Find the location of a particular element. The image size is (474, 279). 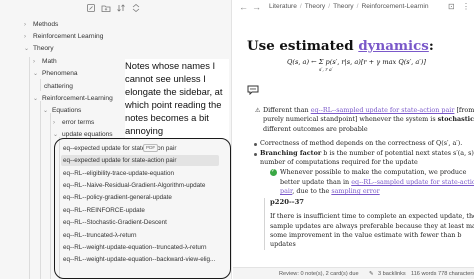

file-item: eq--RL--REINFORCE-update is located at coordinates (140, 210).